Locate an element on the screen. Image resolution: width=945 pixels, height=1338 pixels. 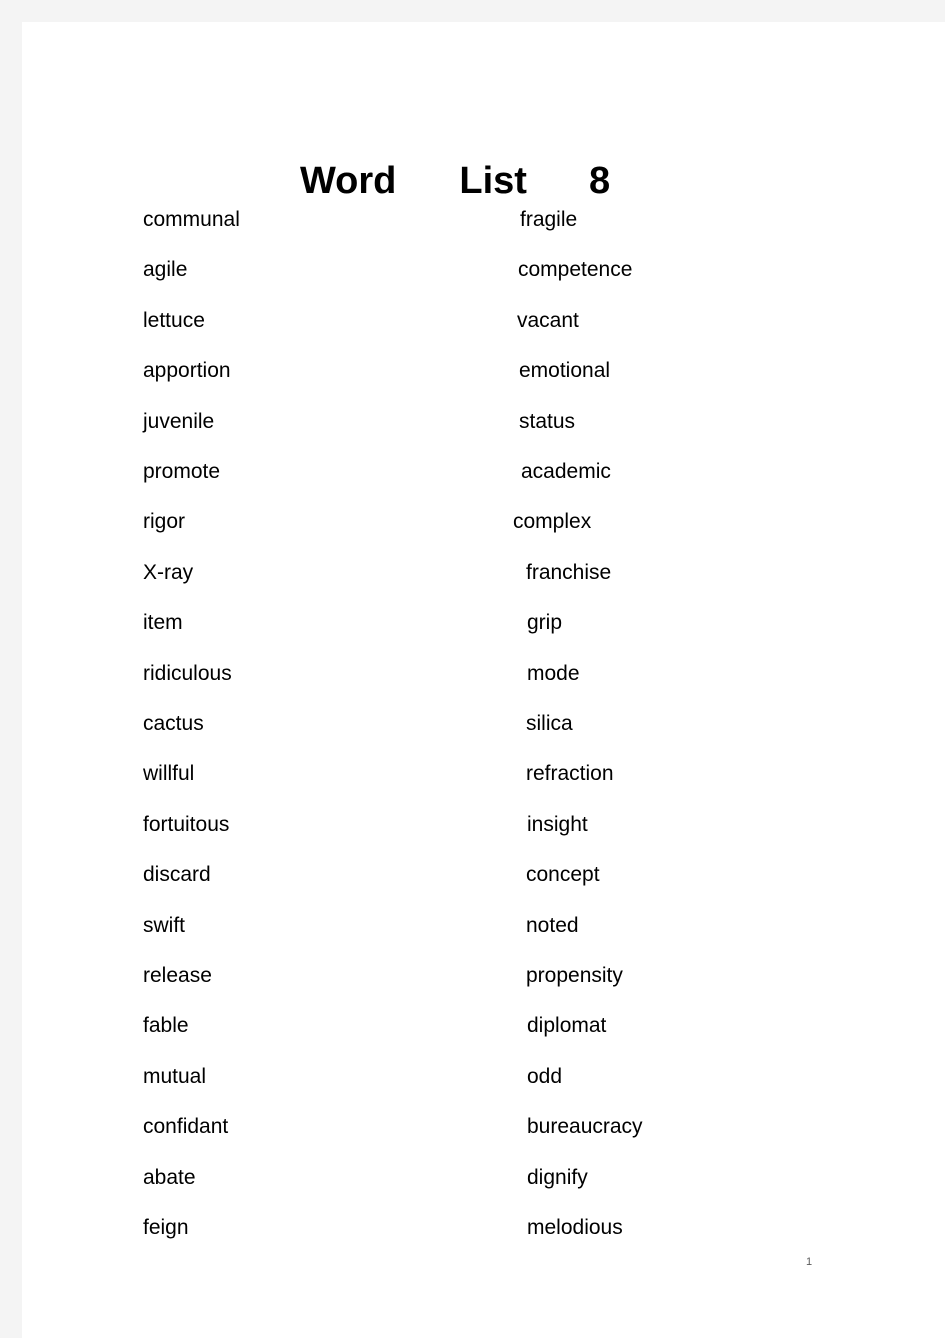
word-item-left: rigor is located at coordinates (164, 522).